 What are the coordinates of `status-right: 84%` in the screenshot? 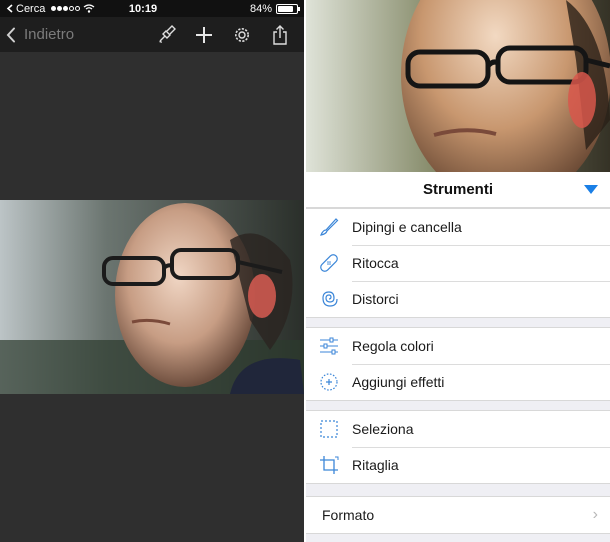 It's located at (244, 8).